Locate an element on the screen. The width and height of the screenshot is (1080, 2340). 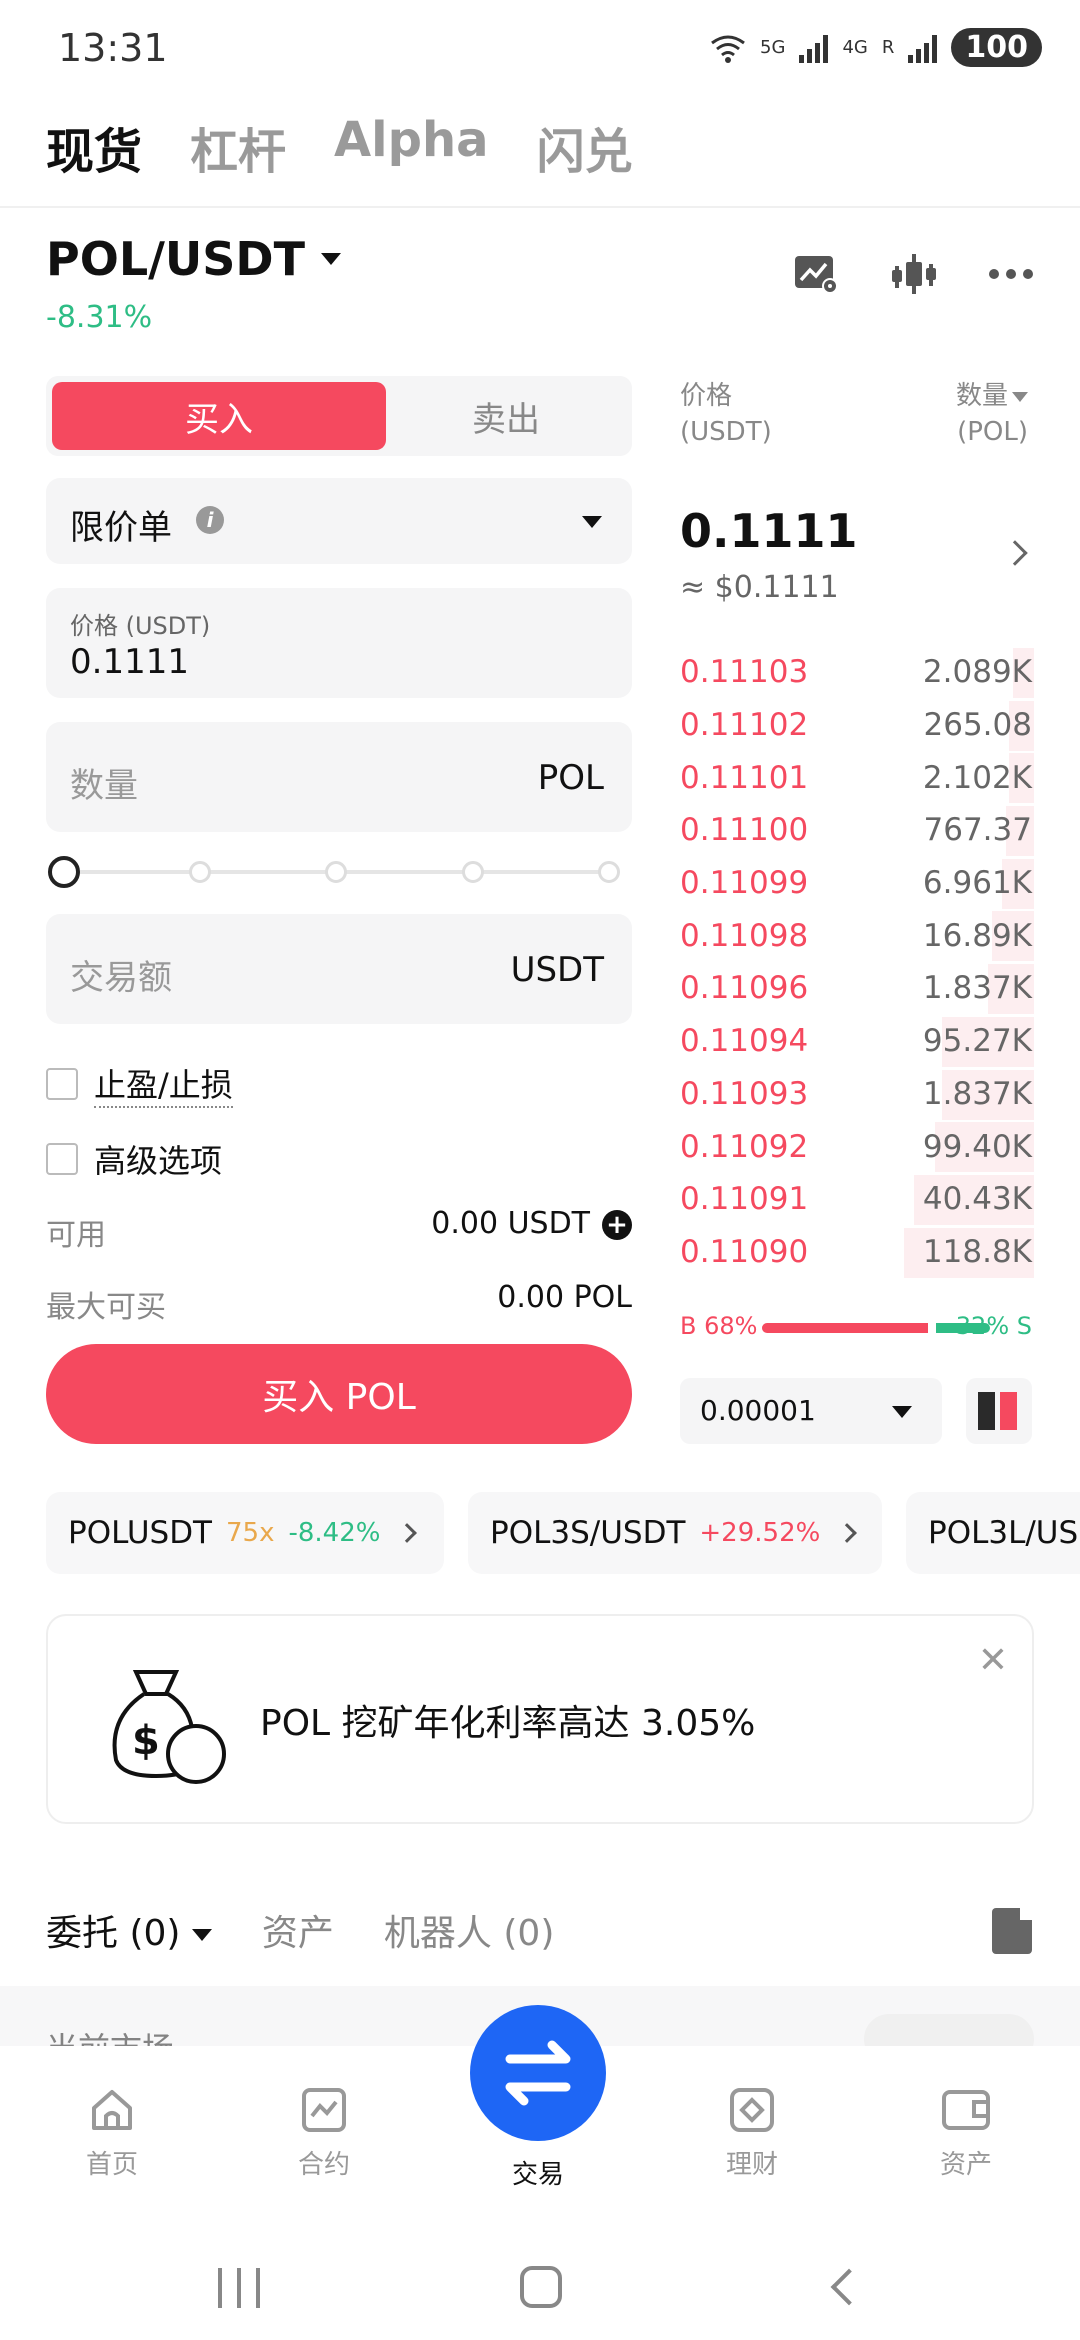
more-icon is located at coordinates (1011, 274).